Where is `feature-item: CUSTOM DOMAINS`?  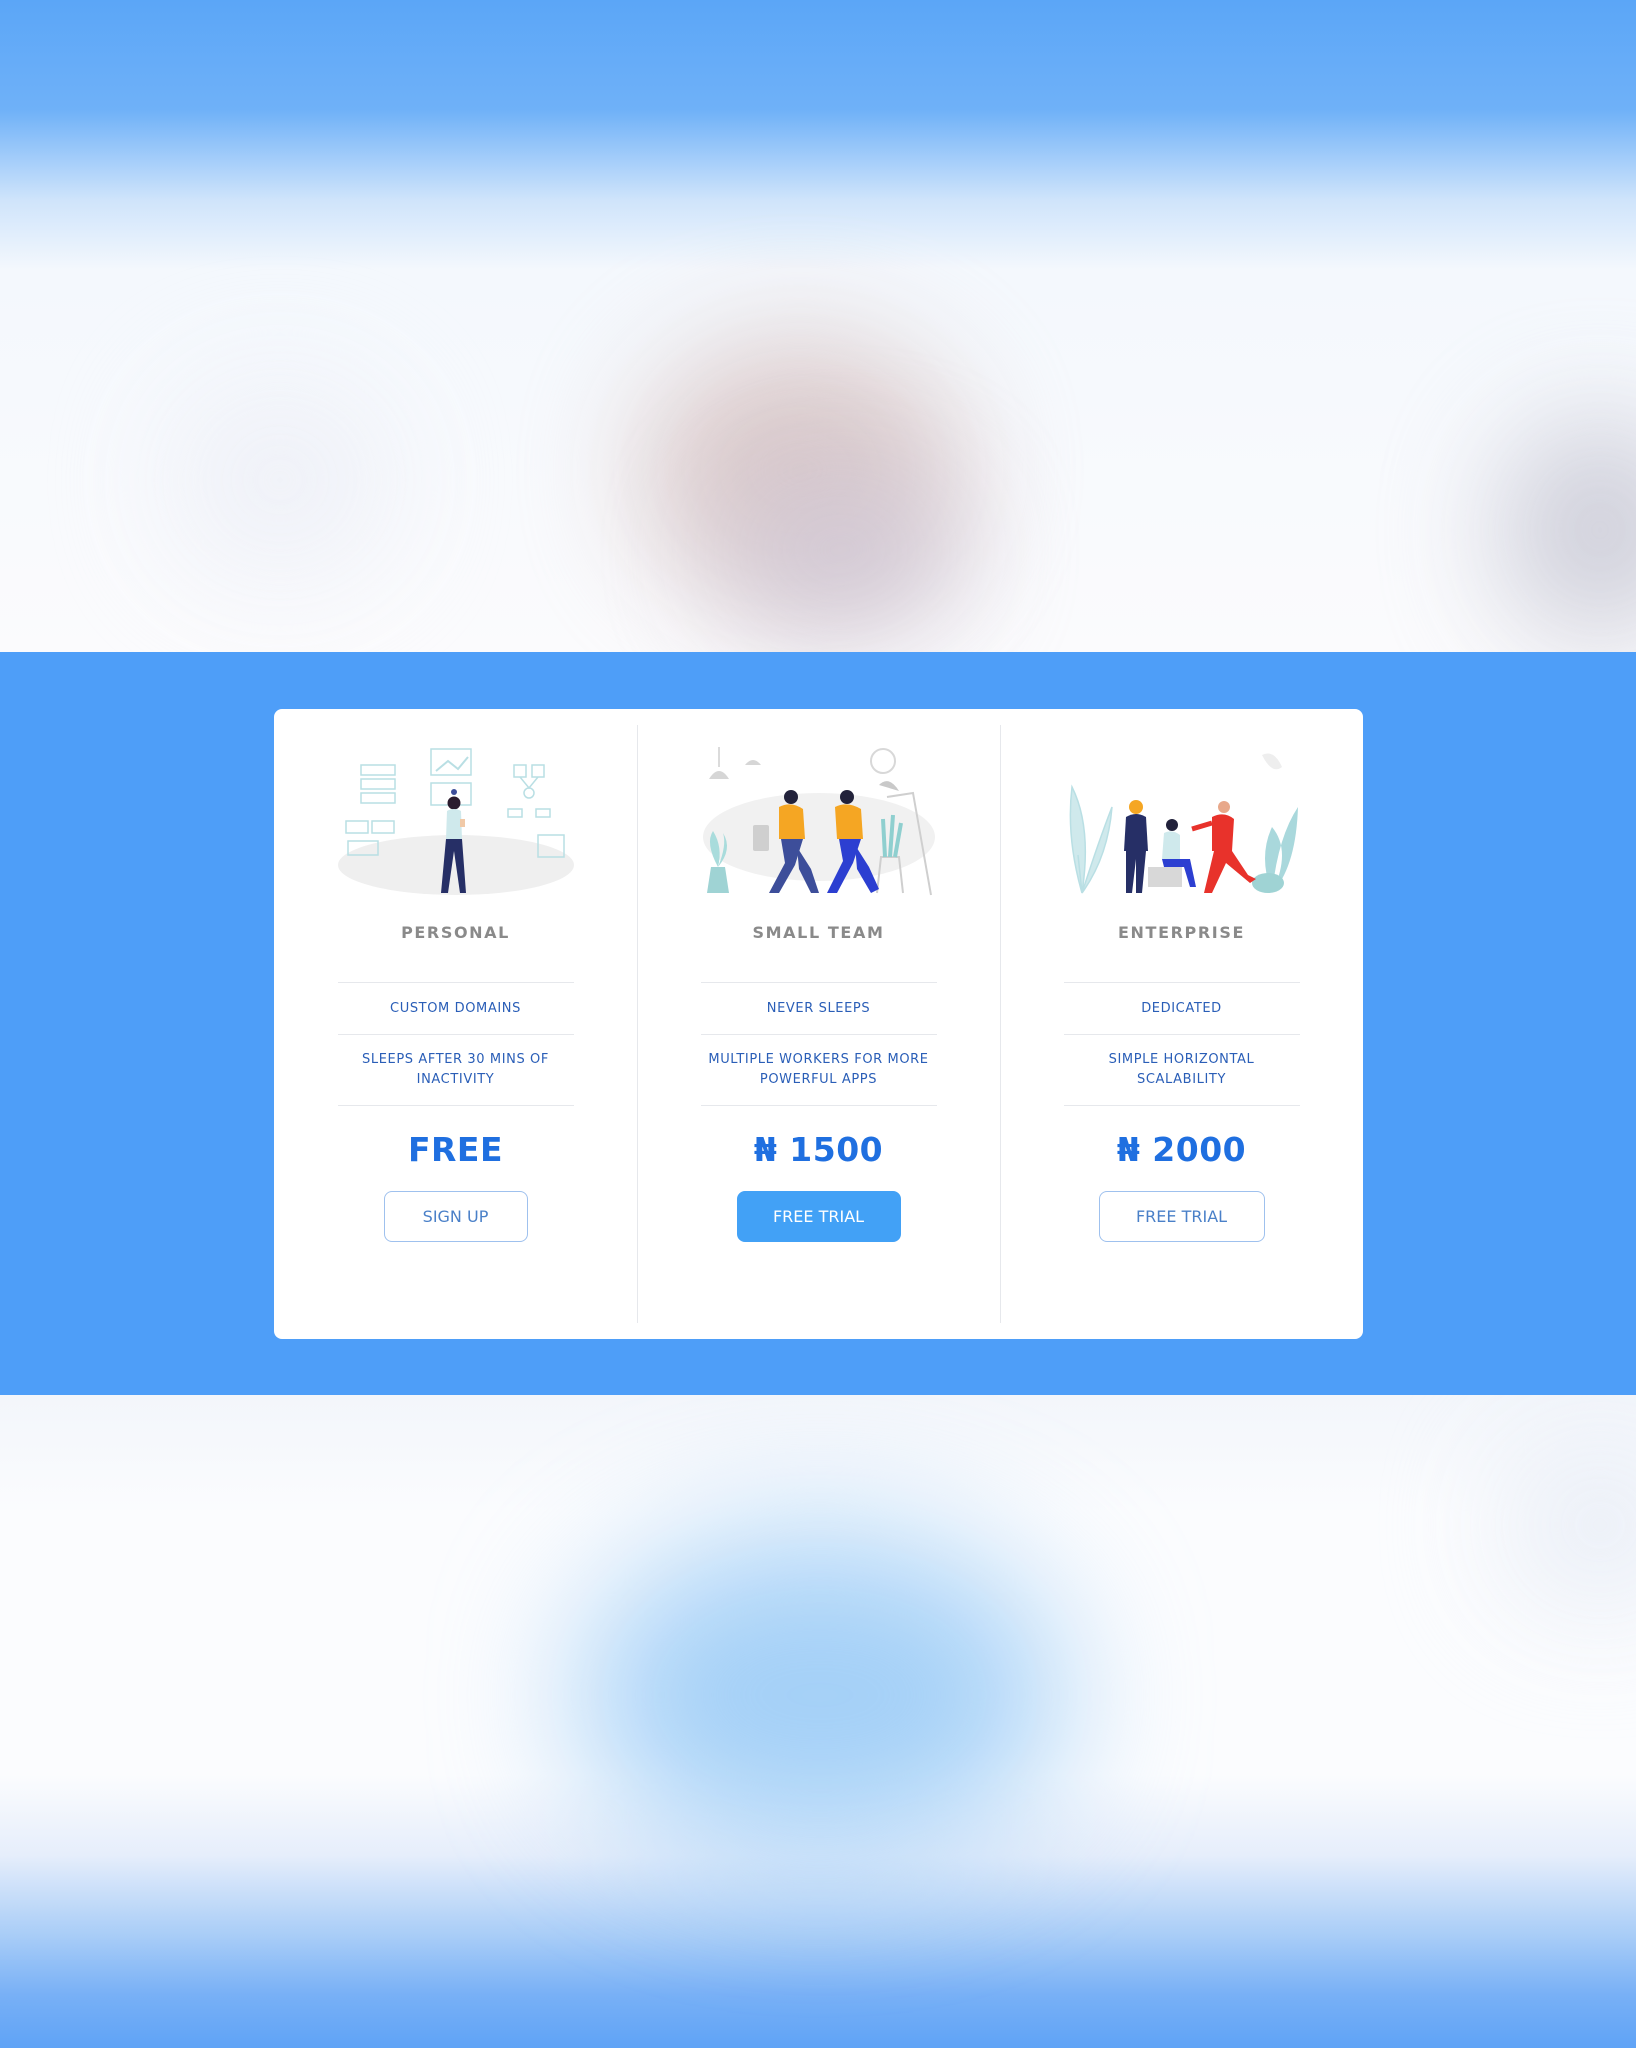
feature-item: CUSTOM DOMAINS is located at coordinates (455, 1009).